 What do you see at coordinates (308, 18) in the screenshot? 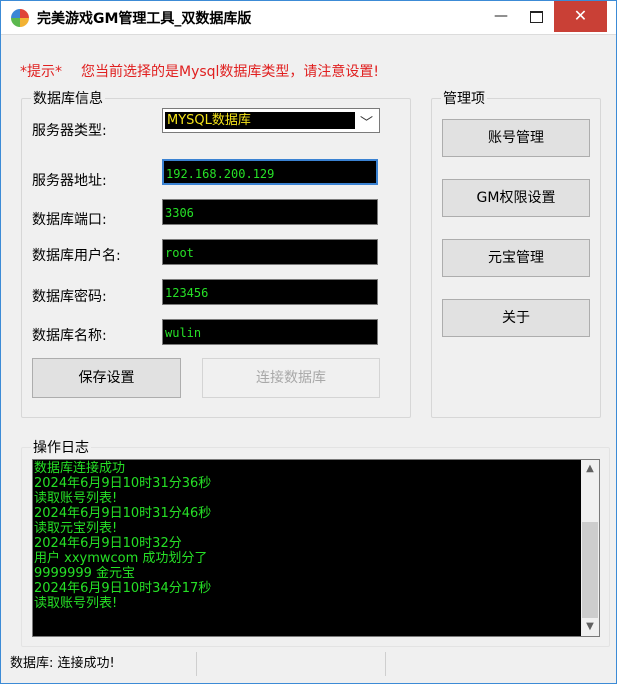
I see `title-bar: 完美游戏GM管理工具_双数据库版 — ✕` at bounding box center [308, 18].